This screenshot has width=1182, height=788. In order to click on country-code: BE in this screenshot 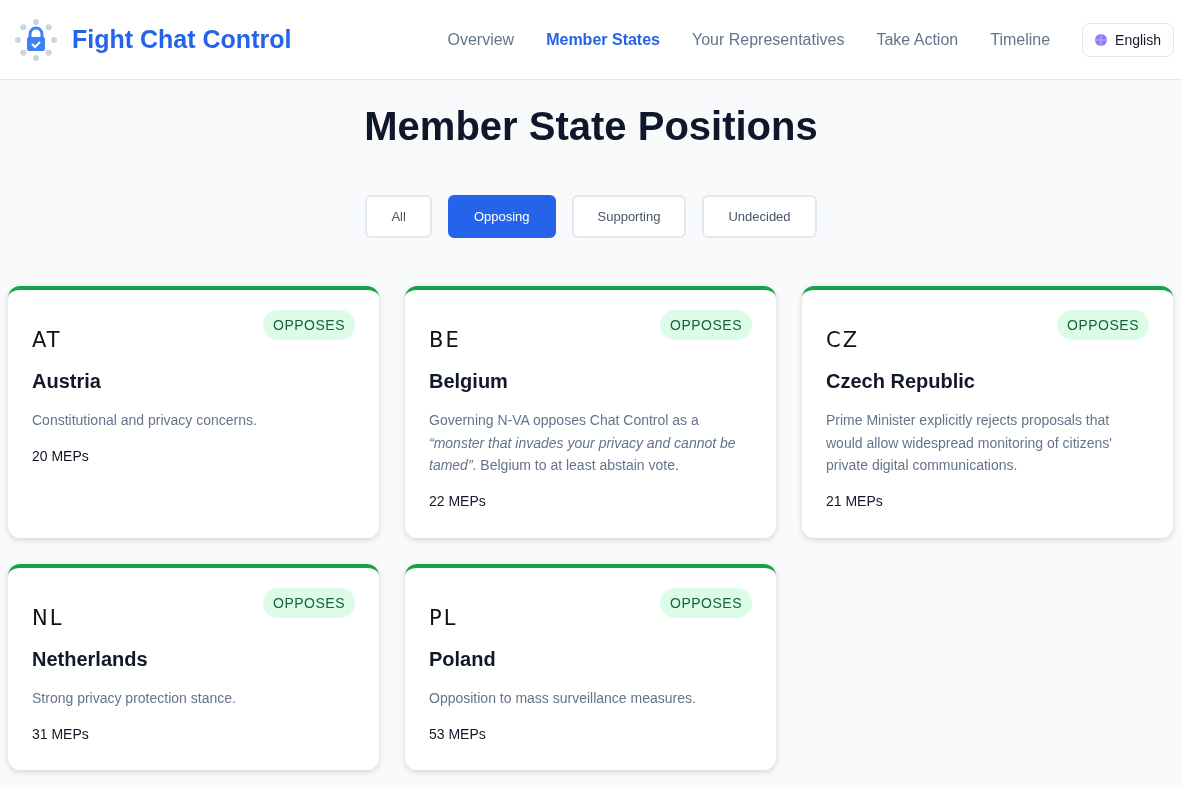, I will do `click(445, 340)`.